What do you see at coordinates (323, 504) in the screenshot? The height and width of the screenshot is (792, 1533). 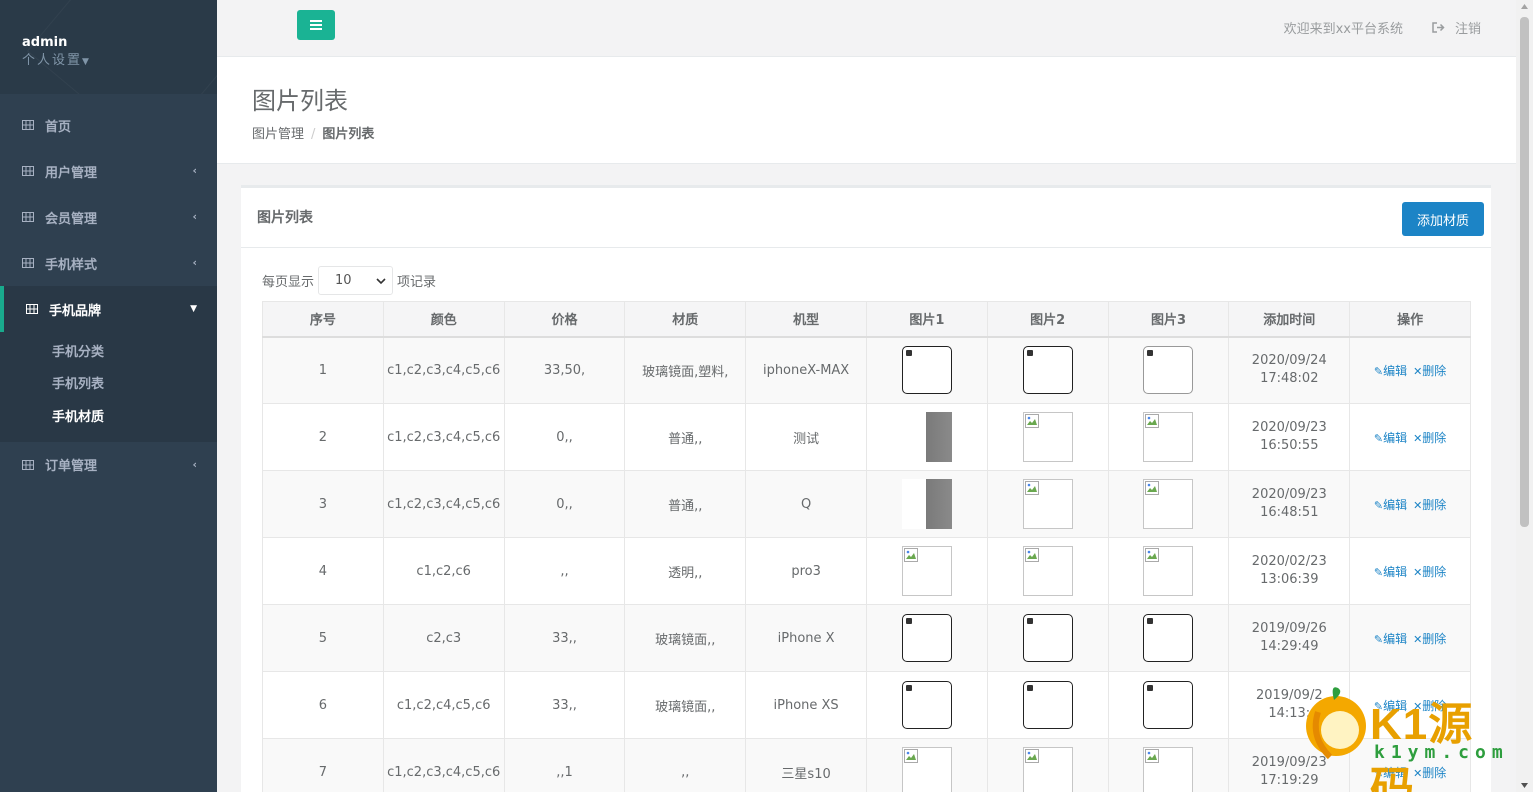 I see `cell-id: 3` at bounding box center [323, 504].